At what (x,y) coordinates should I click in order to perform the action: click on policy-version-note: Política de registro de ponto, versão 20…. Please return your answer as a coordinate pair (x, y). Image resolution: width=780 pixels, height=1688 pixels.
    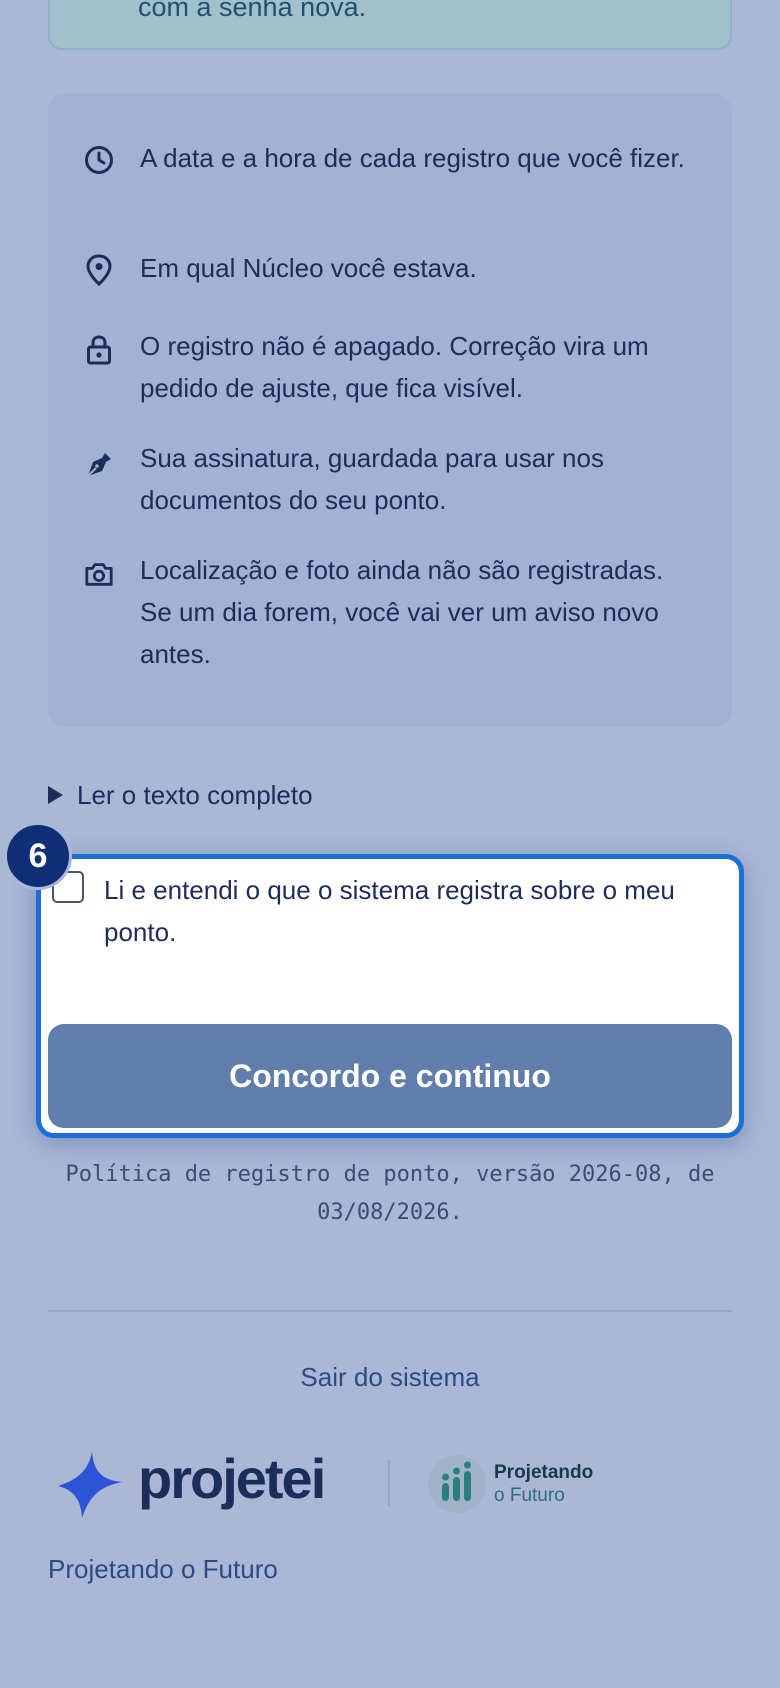
    Looking at the image, I should click on (390, 1193).